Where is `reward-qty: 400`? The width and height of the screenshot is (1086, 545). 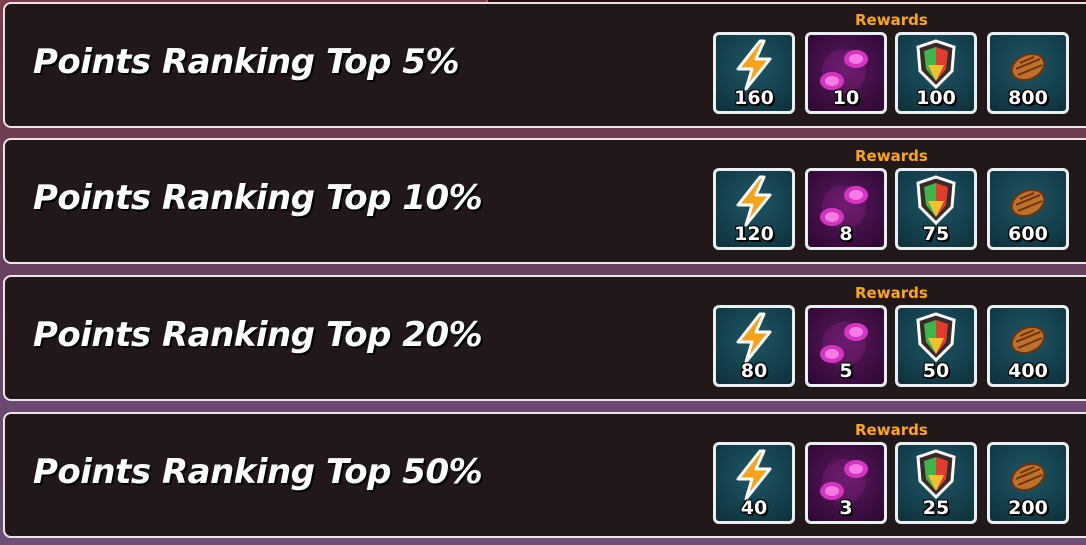 reward-qty: 400 is located at coordinates (1028, 371).